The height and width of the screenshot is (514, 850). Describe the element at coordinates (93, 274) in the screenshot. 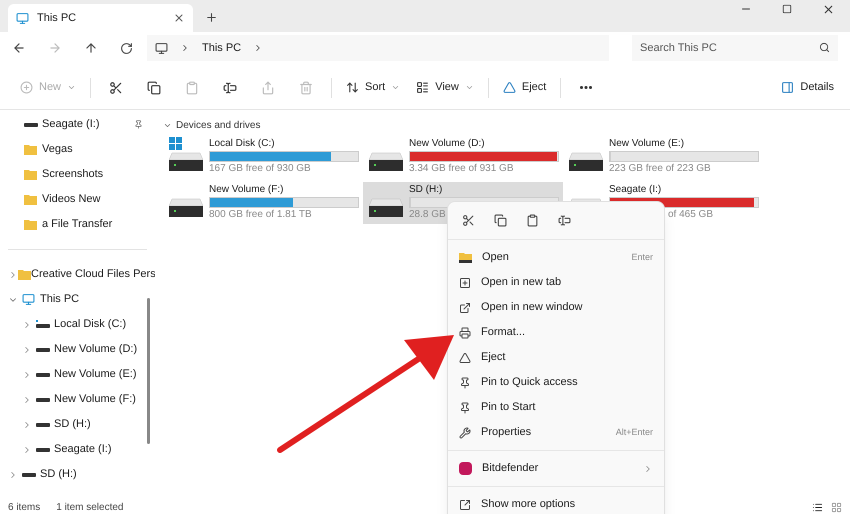

I see `sidebar-item: Creative Cloud Files Pers` at that location.